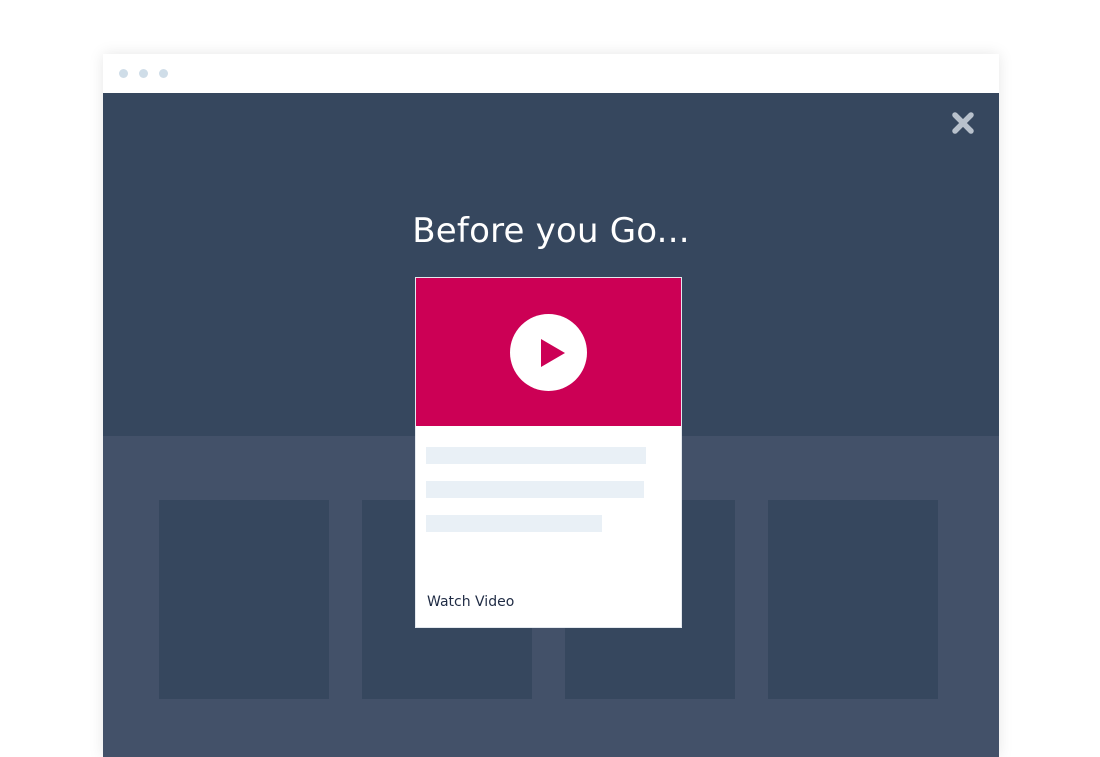  Describe the element at coordinates (470, 602) in the screenshot. I see `watch-video-link: Watch Video` at that location.